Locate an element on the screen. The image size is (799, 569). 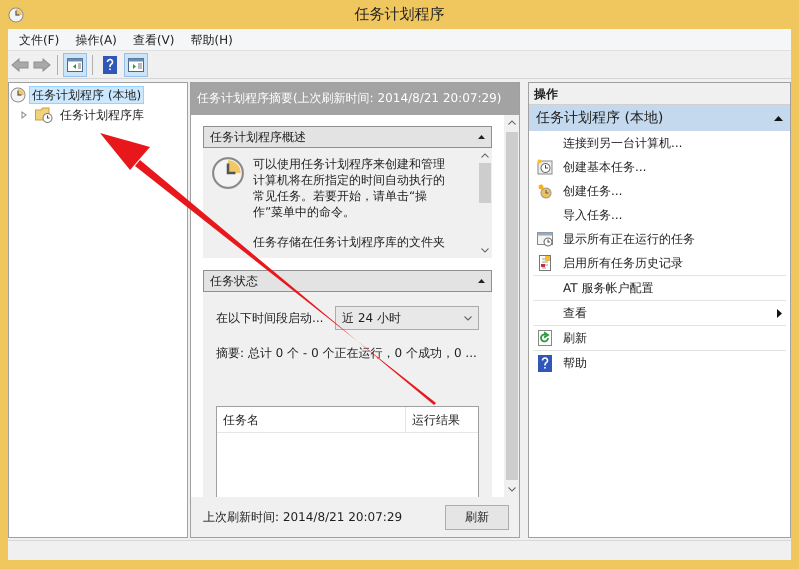
action-item: AT 服务帐户配置 is located at coordinates (659, 288).